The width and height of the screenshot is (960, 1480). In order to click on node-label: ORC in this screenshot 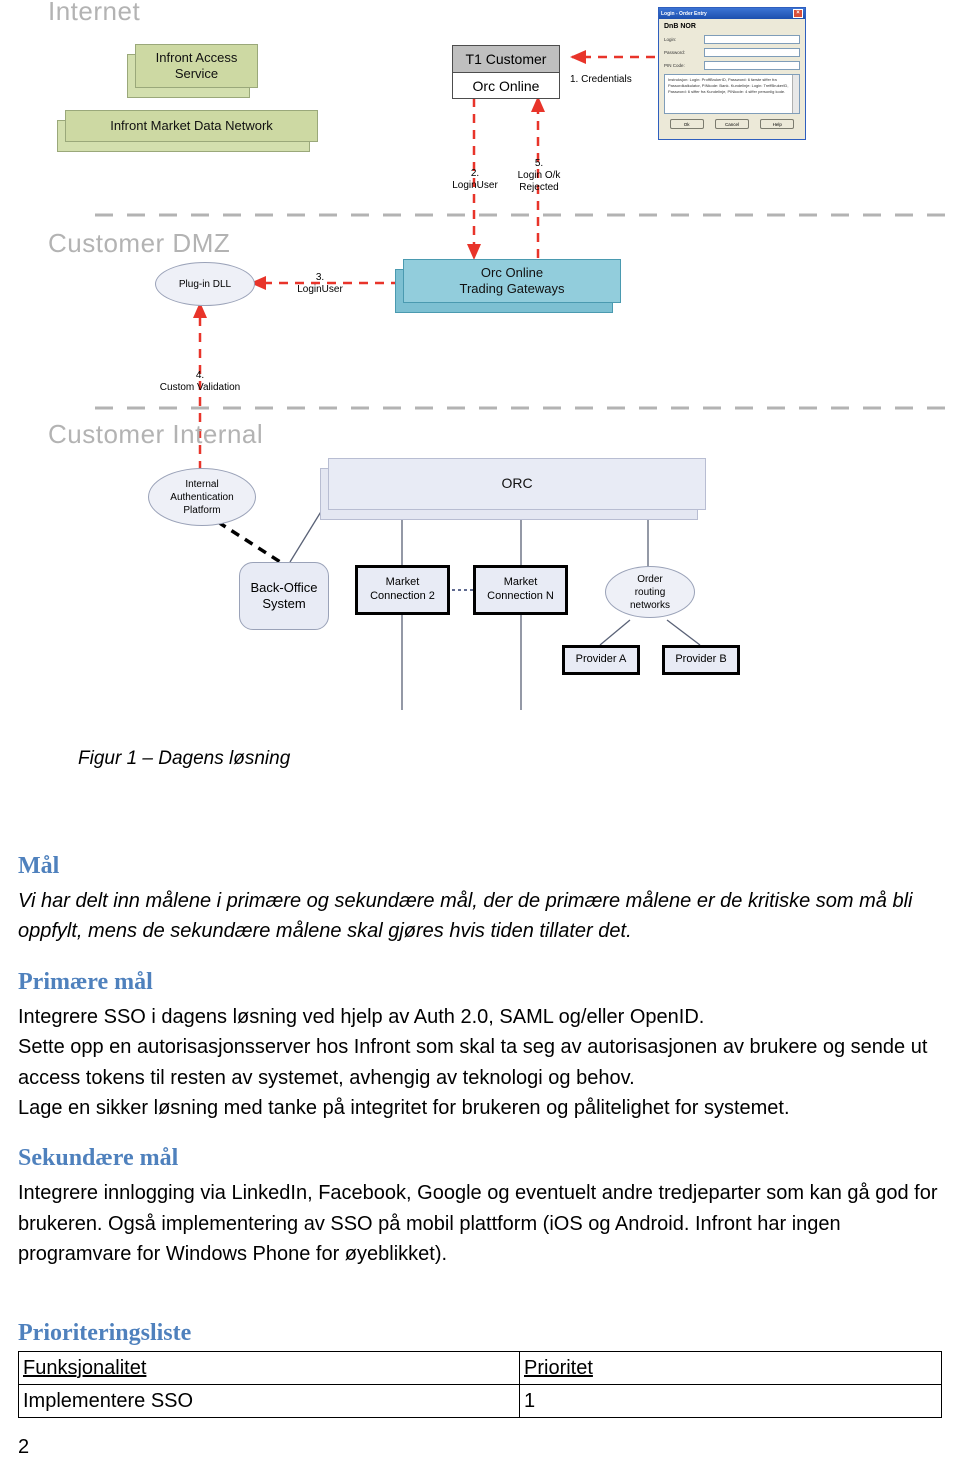, I will do `click(517, 484)`.